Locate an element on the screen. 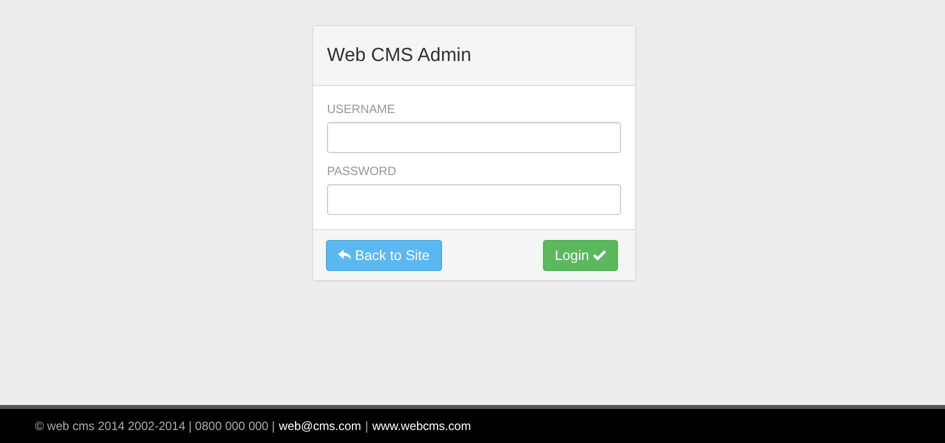 This screenshot has width=945, height=443. reply-arrow-icon is located at coordinates (344, 255).